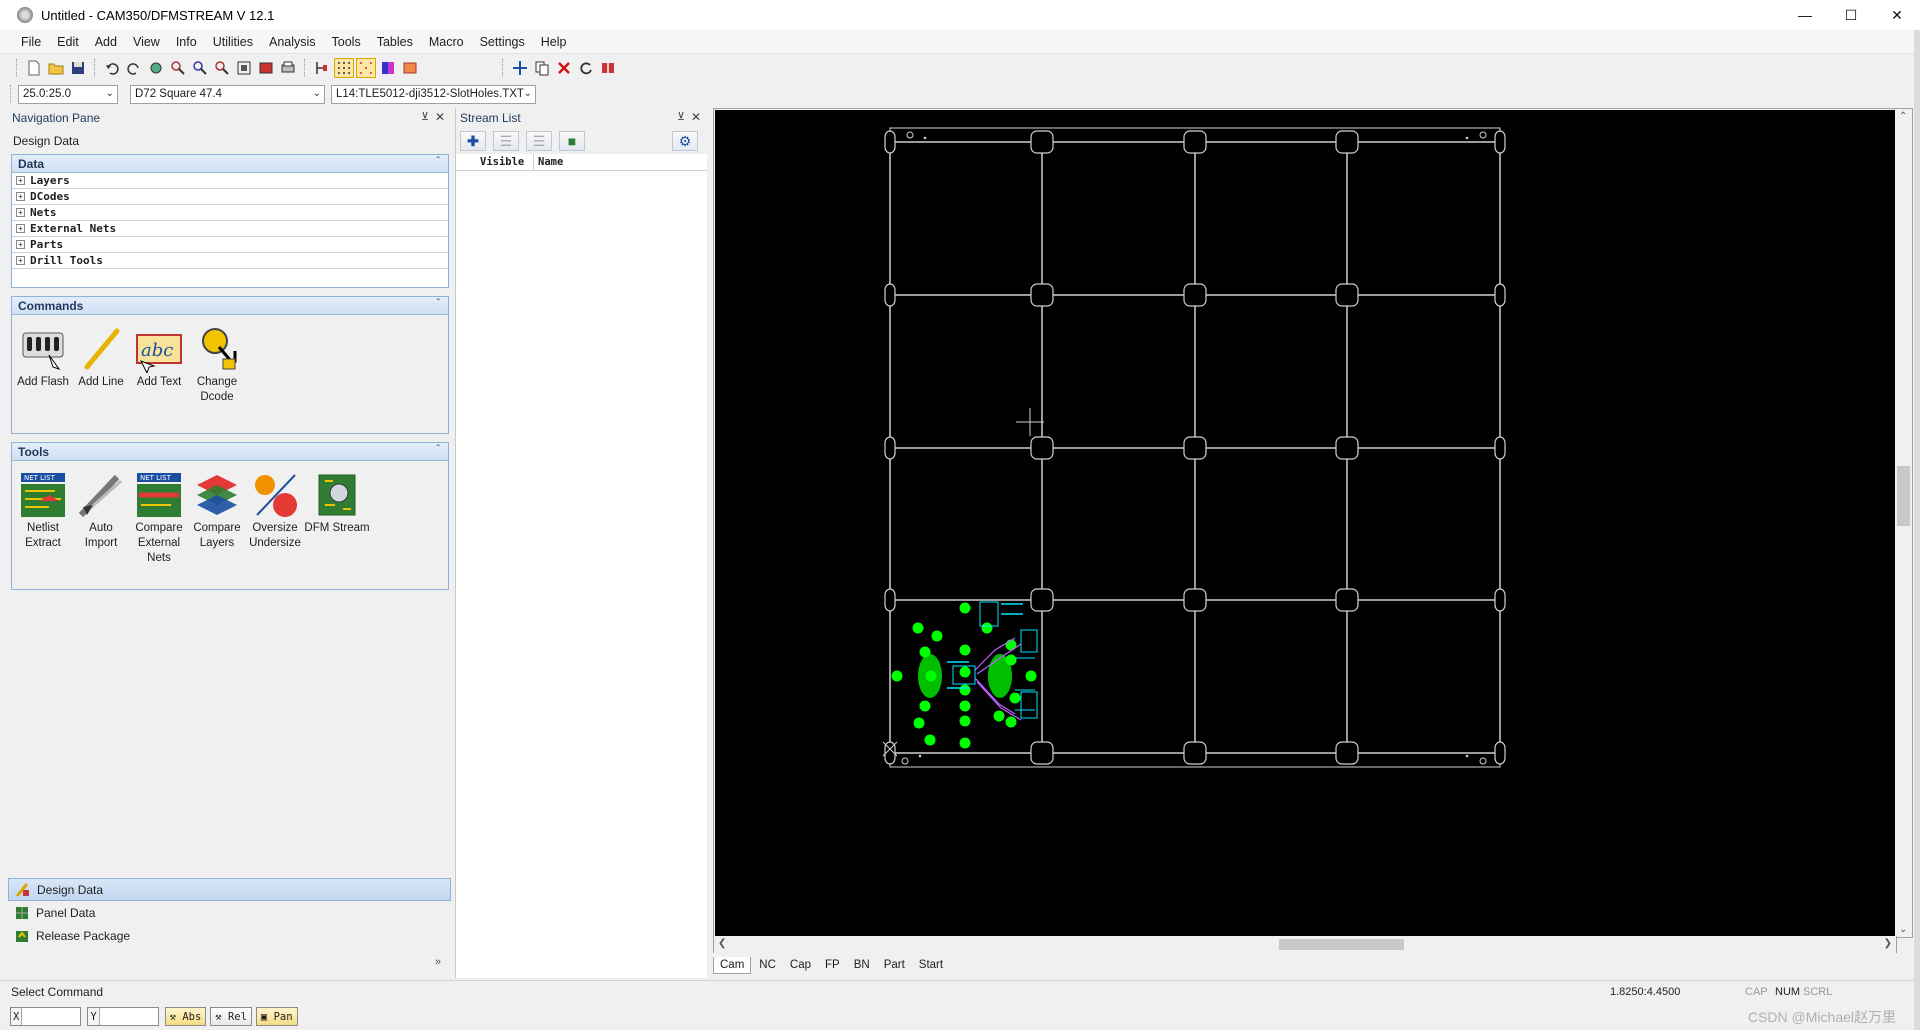 This screenshot has width=1920, height=1030. Describe the element at coordinates (573, 162) in the screenshot. I see `column-name: Name` at that location.